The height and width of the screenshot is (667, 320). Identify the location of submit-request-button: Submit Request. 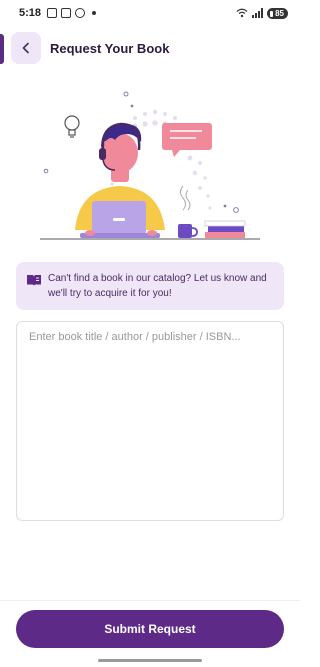
(150, 629).